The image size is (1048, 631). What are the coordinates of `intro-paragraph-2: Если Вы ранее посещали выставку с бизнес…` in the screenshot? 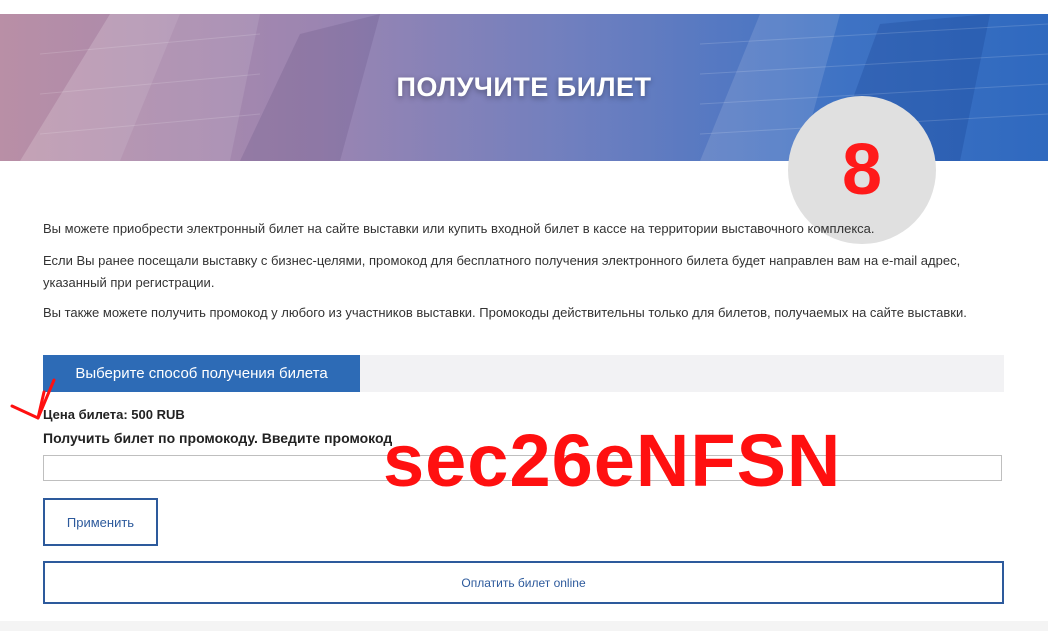 It's located at (502, 271).